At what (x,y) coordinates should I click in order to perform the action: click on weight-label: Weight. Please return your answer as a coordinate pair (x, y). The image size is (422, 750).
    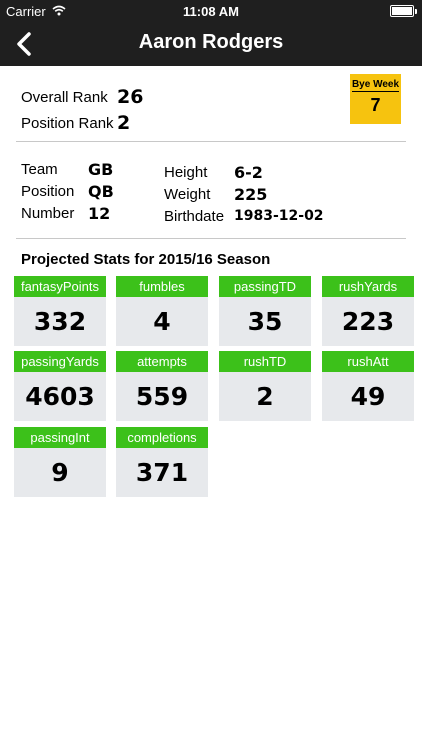
    Looking at the image, I should click on (187, 194).